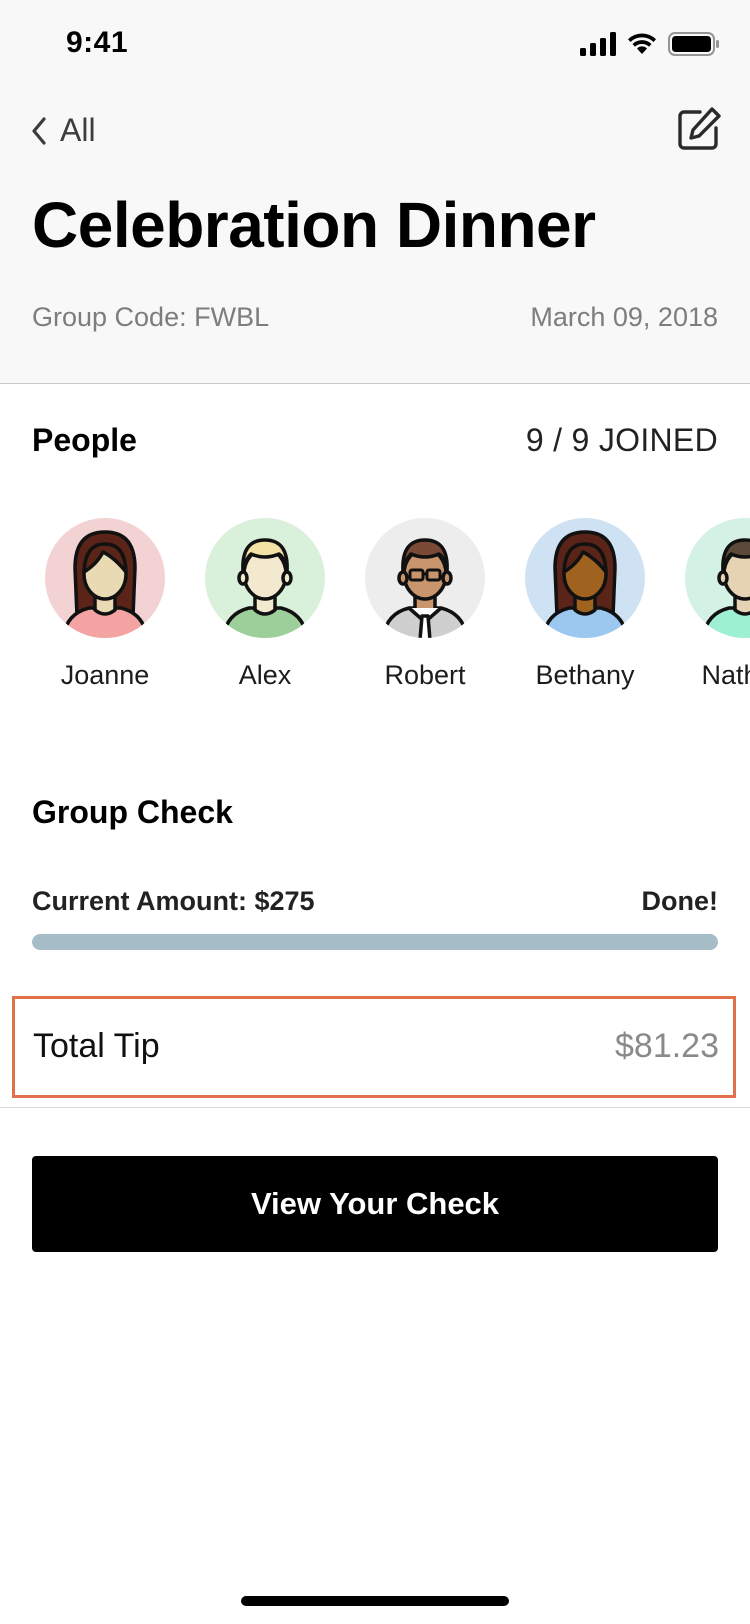 This screenshot has height=1624, width=750. What do you see at coordinates (680, 901) in the screenshot?
I see `check-status: Done!` at bounding box center [680, 901].